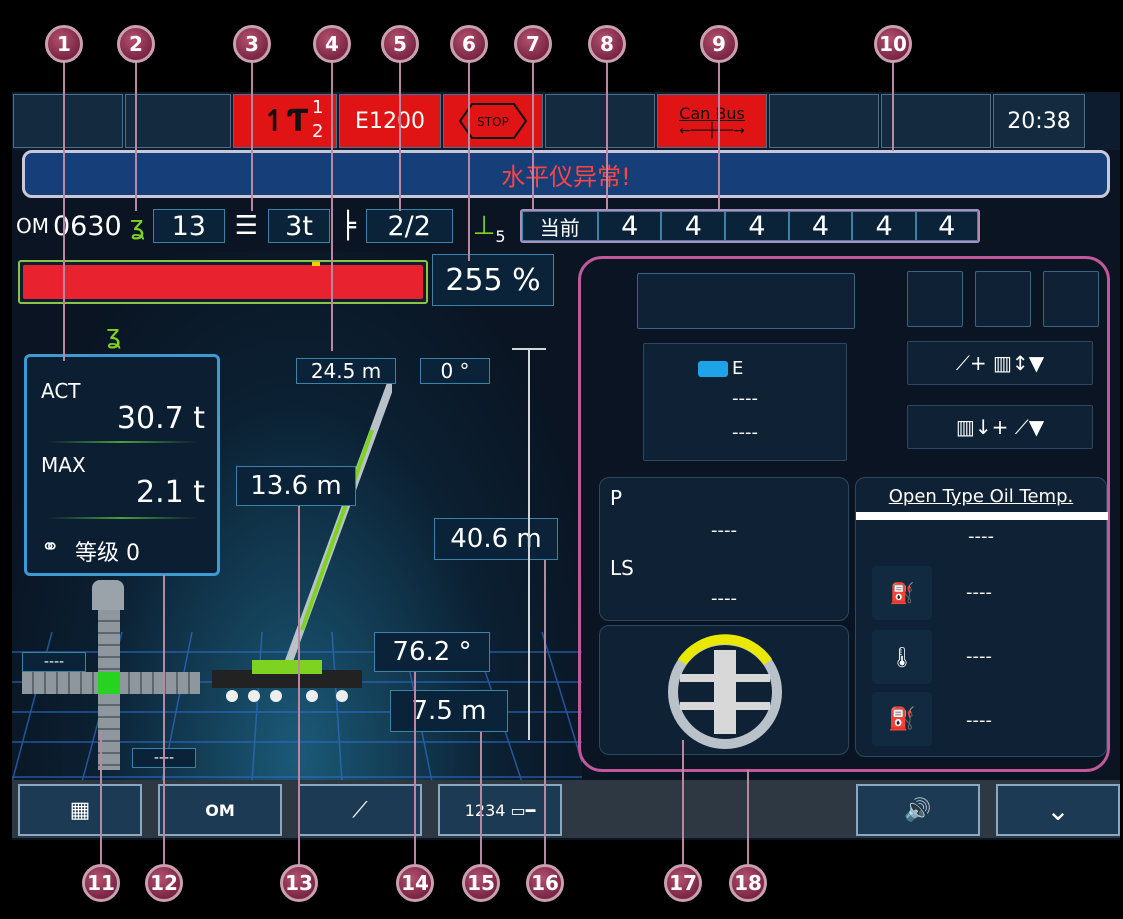 The image size is (1123, 919). I want to click on boom-button: ⟋, so click(360, 810).